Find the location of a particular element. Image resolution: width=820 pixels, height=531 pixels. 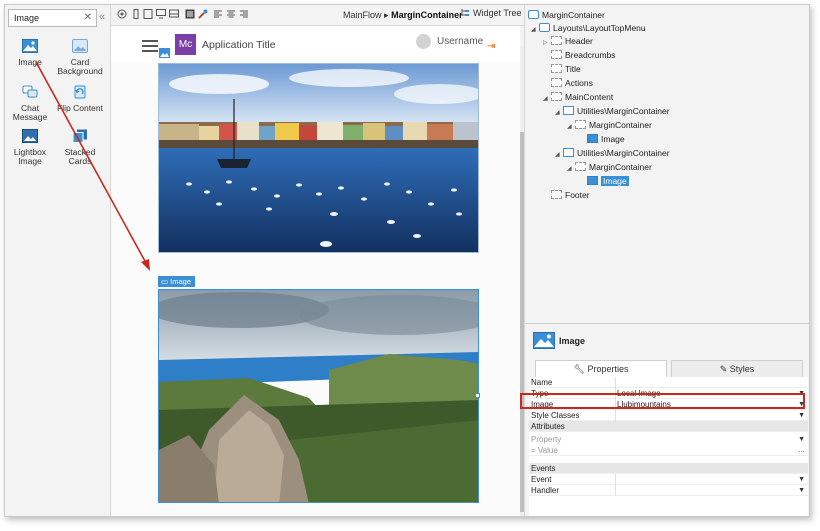

hamburger-menu-icon is located at coordinates (150, 47).